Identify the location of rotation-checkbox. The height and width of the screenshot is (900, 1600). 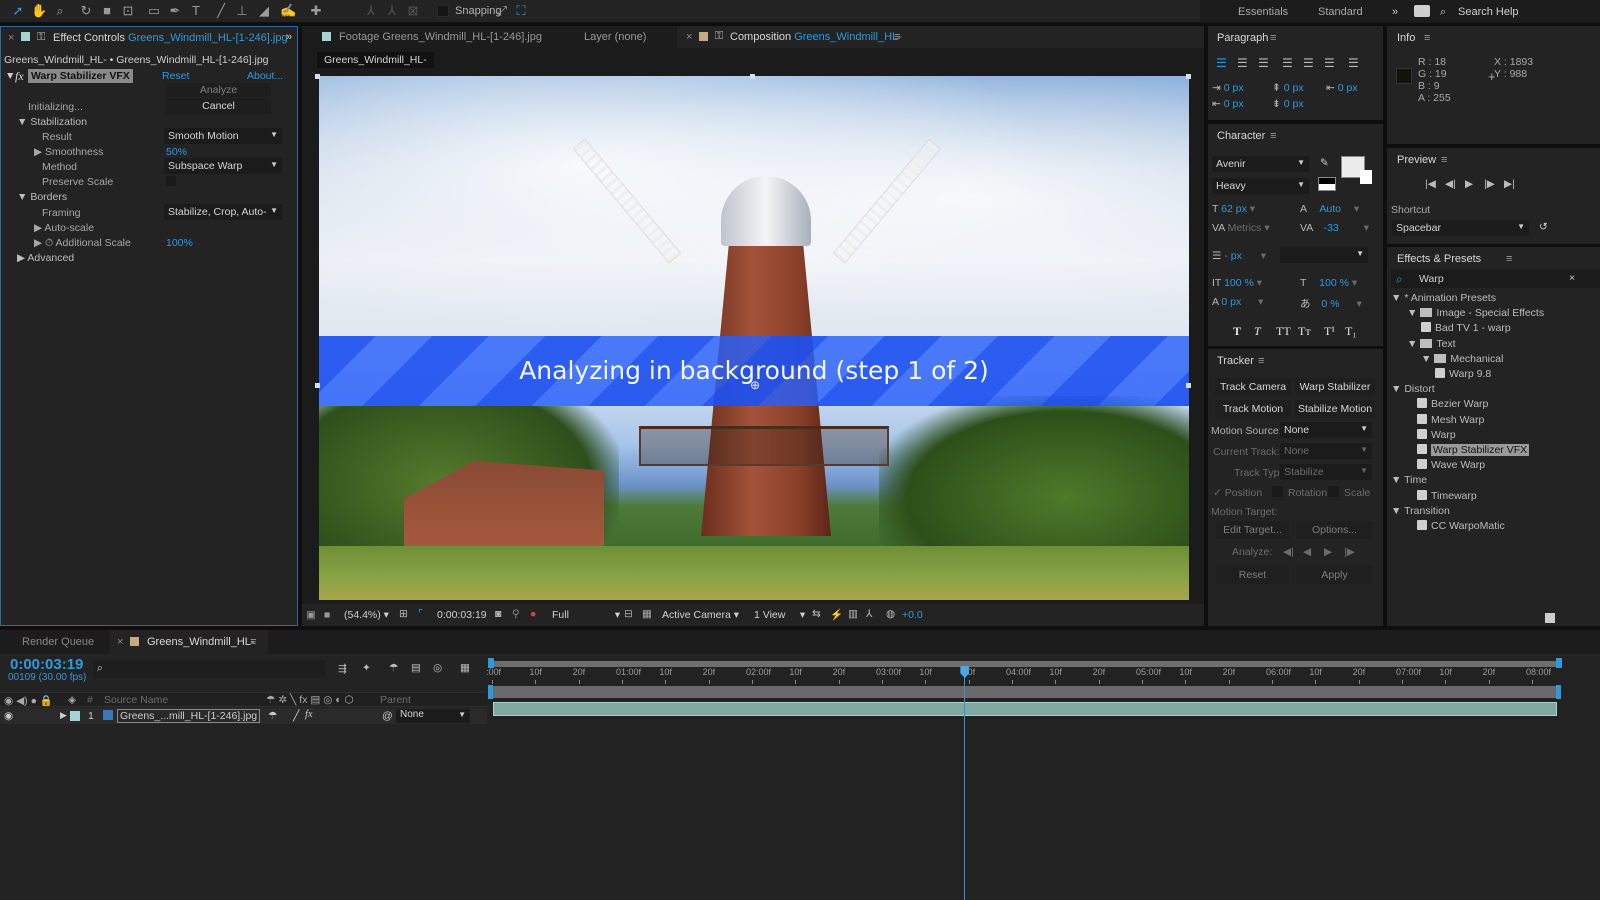
(1277, 491).